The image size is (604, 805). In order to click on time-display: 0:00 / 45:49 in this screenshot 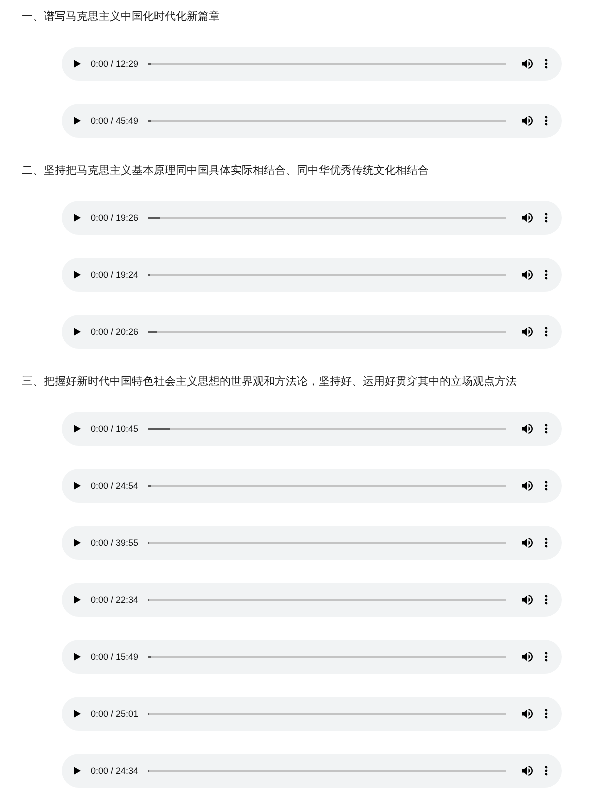, I will do `click(115, 121)`.